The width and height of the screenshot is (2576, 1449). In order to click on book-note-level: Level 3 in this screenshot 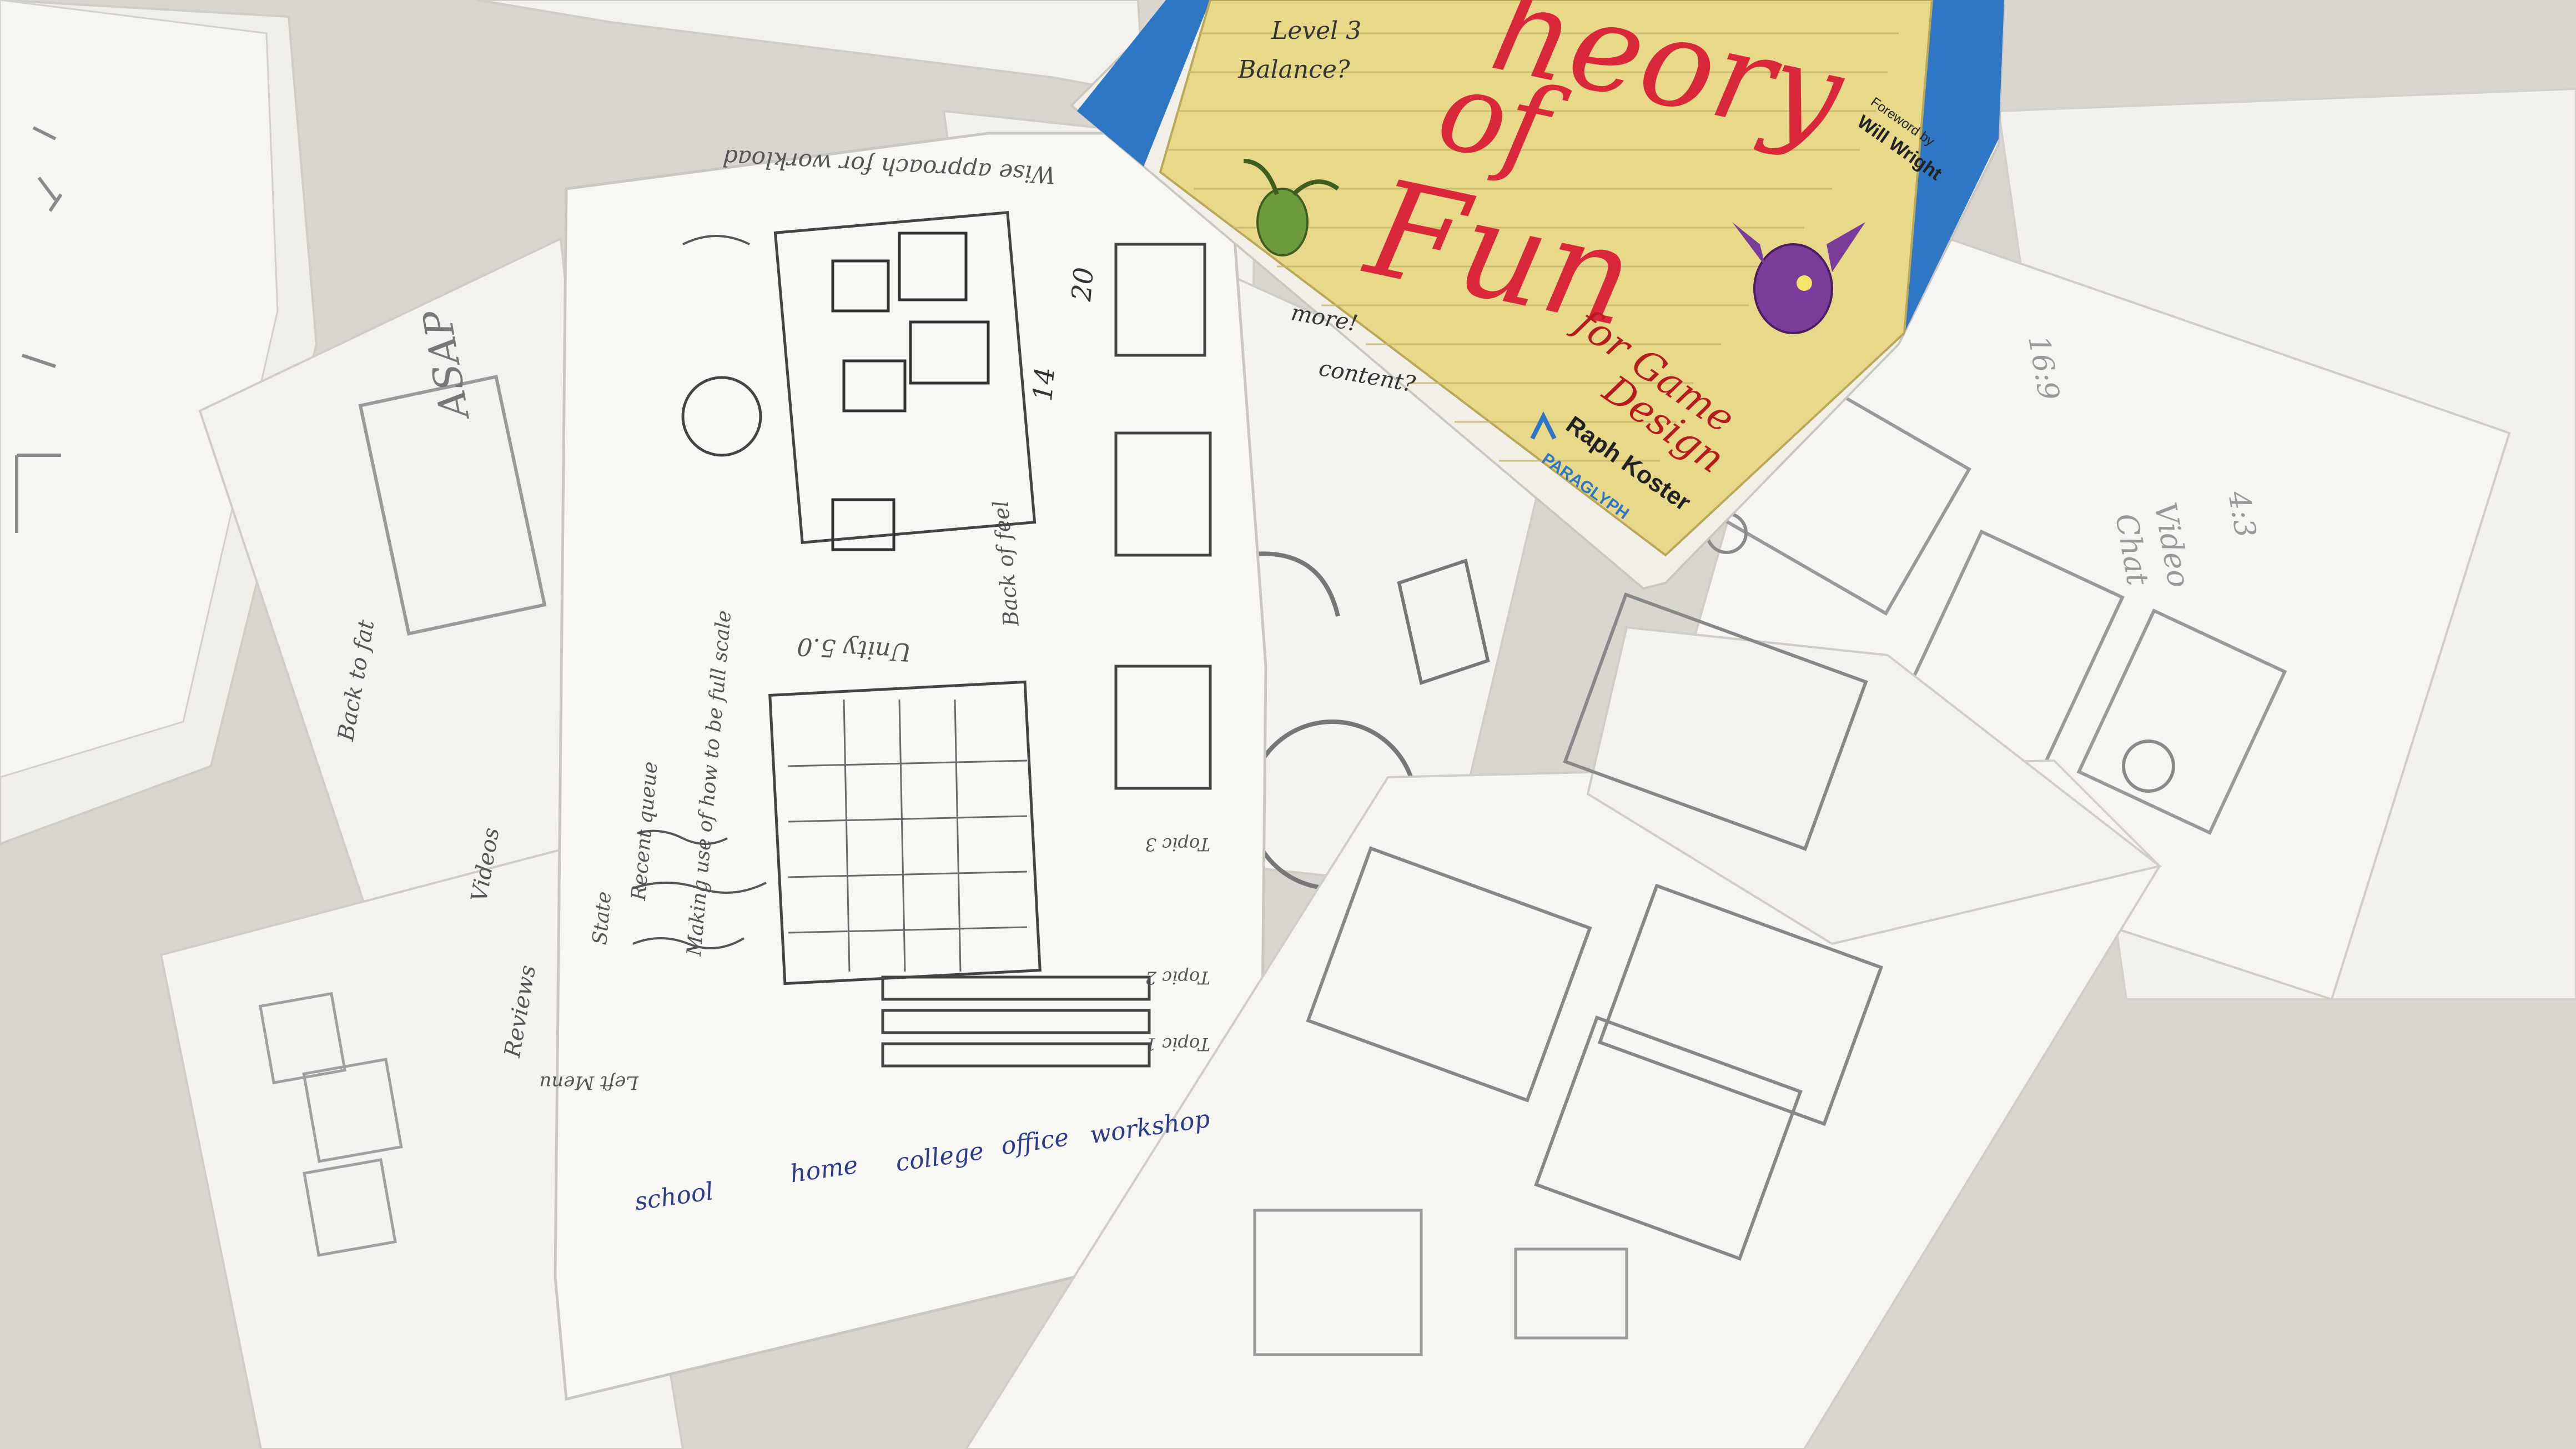, I will do `click(1316, 31)`.